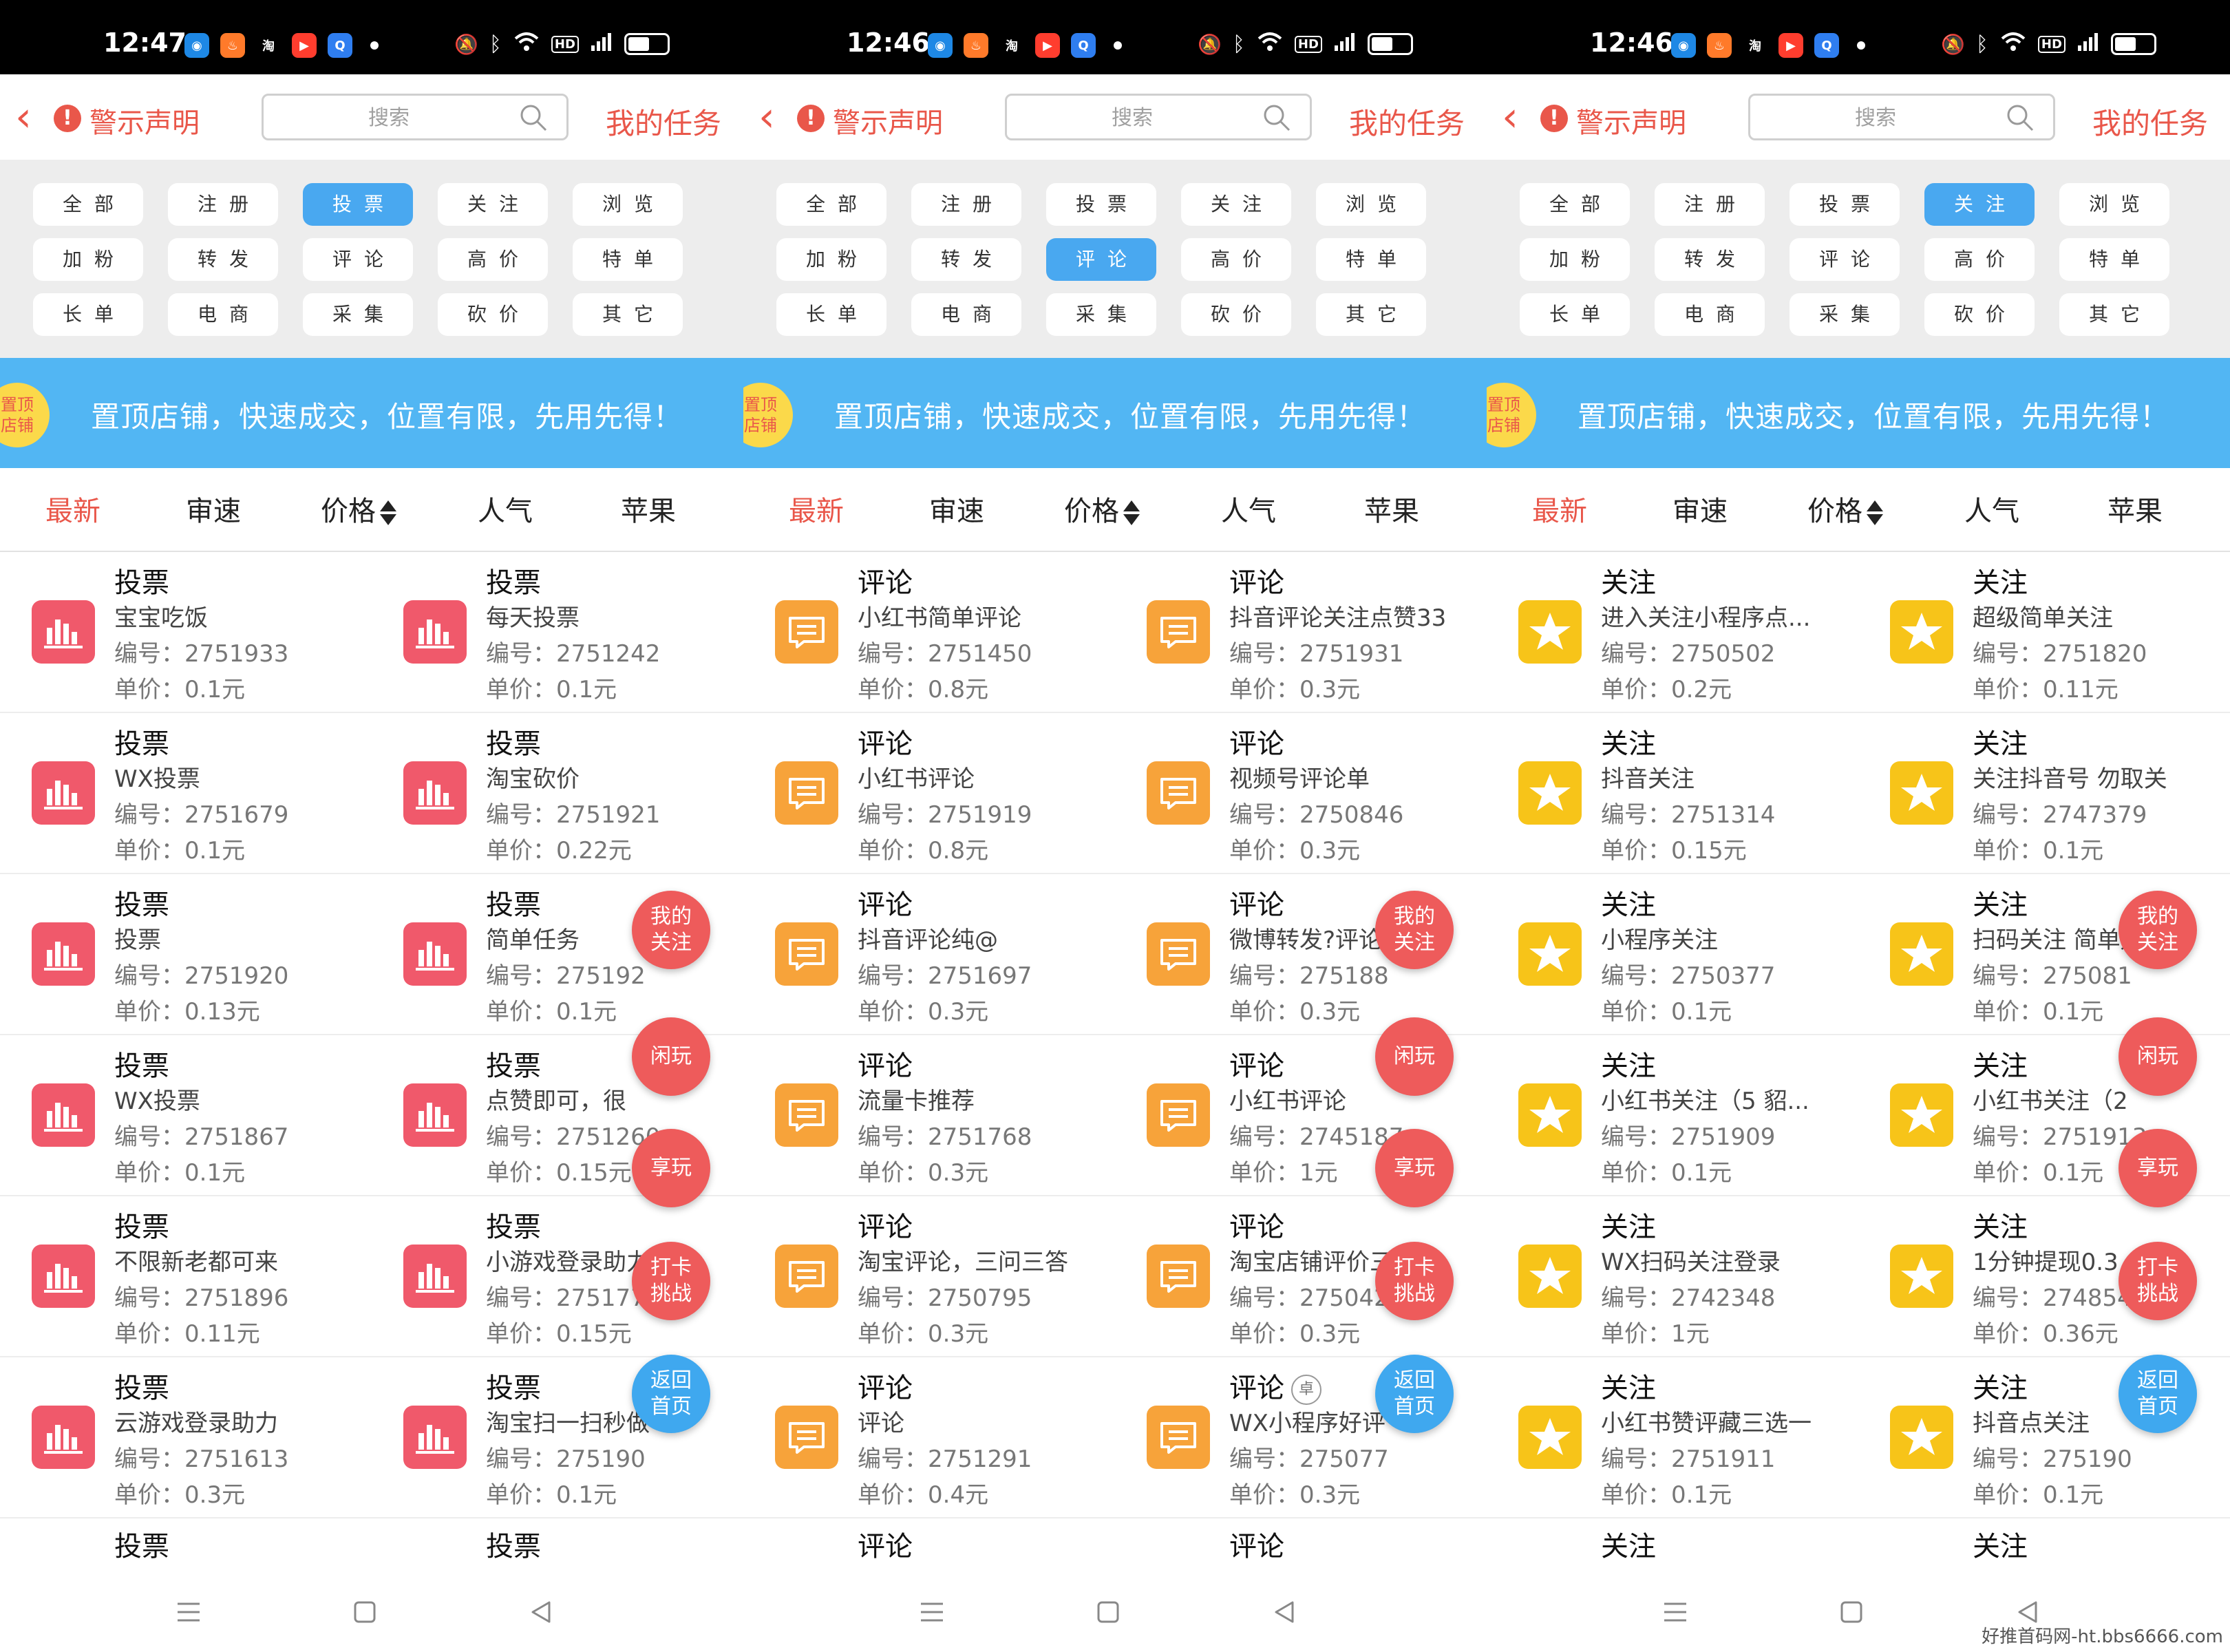 The height and width of the screenshot is (1652, 2230). I want to click on task-card: 评论 视频号评论单 编号：2750846 单价：0.3元, so click(1301, 794).